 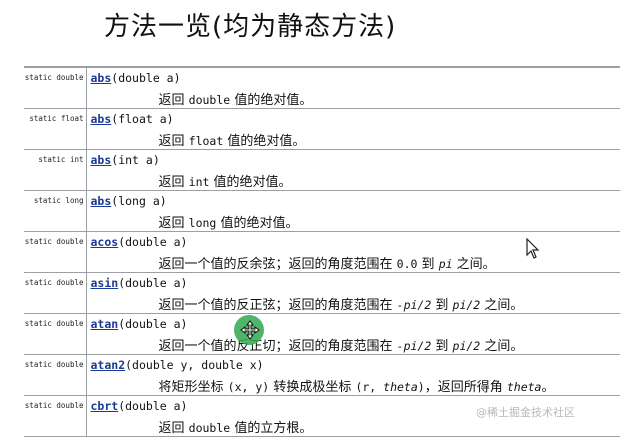 I want to click on method-signature: abs(int a), so click(x=353, y=158).